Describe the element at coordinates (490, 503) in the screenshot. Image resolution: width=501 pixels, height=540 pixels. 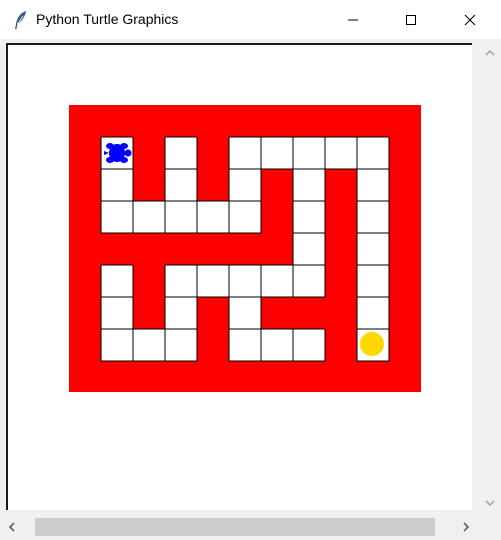
I see `chevron-down-icon` at that location.